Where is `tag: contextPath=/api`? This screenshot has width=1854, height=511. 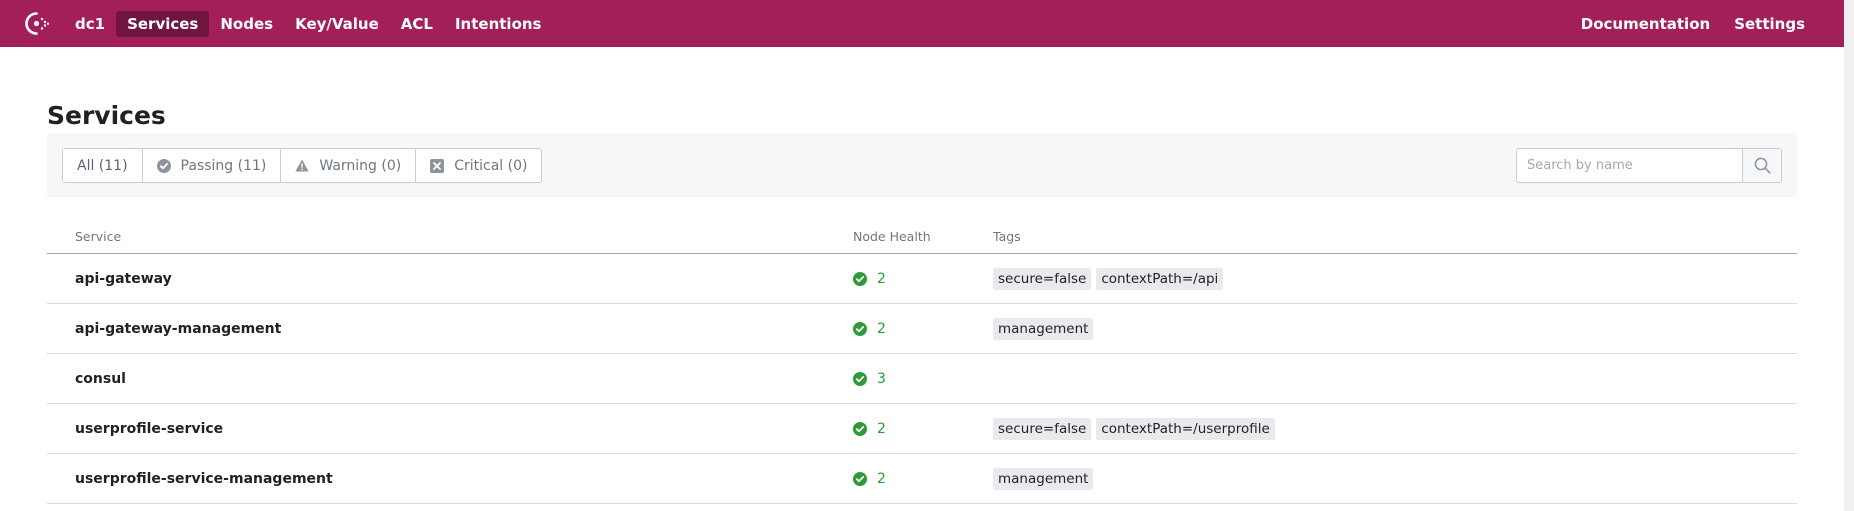
tag: contextPath=/api is located at coordinates (1160, 279).